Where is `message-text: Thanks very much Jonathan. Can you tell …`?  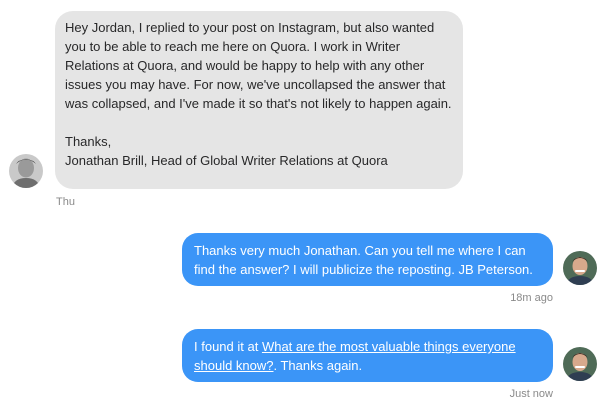 message-text: Thanks very much Jonathan. Can you tell … is located at coordinates (363, 260).